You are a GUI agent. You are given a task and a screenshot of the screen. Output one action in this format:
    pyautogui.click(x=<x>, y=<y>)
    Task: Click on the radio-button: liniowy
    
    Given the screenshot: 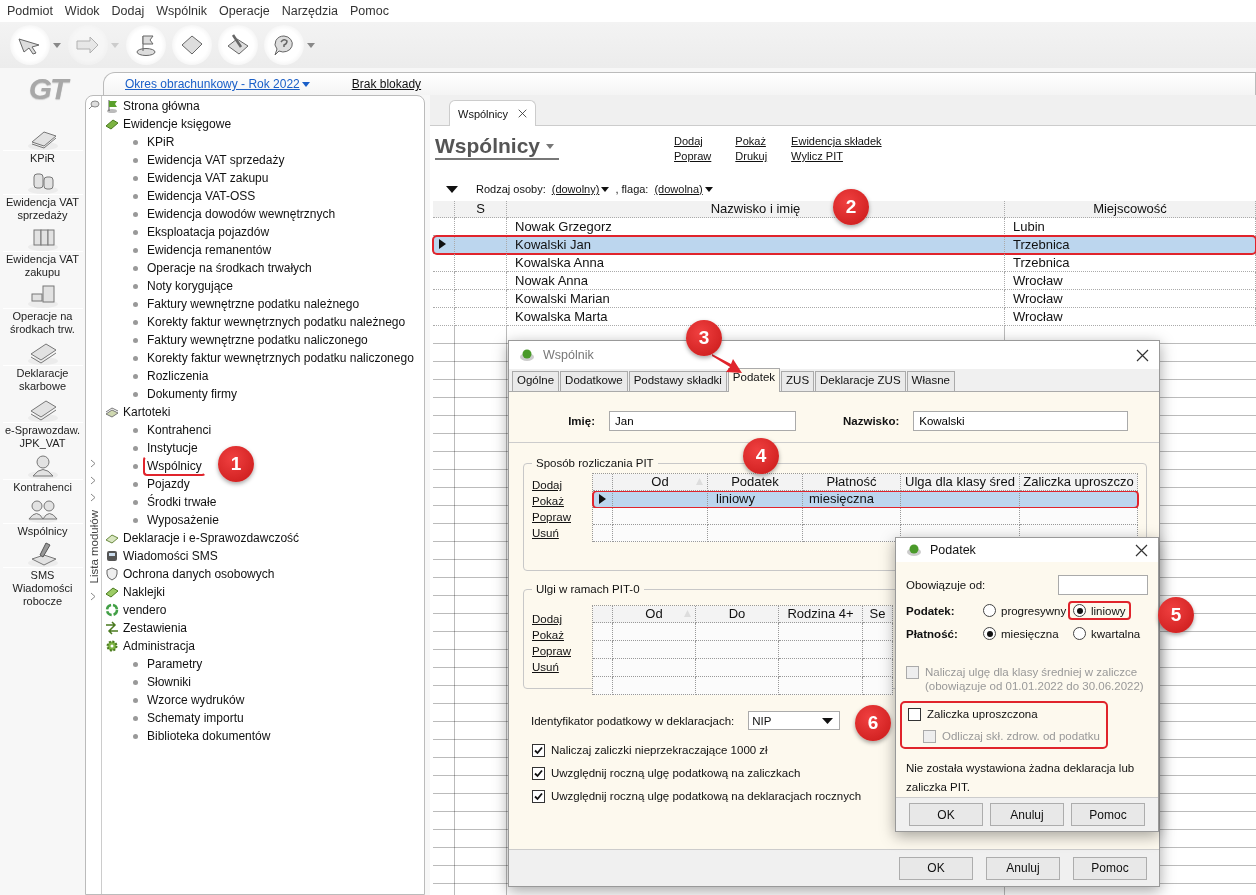 What is the action you would take?
    pyautogui.click(x=1099, y=611)
    